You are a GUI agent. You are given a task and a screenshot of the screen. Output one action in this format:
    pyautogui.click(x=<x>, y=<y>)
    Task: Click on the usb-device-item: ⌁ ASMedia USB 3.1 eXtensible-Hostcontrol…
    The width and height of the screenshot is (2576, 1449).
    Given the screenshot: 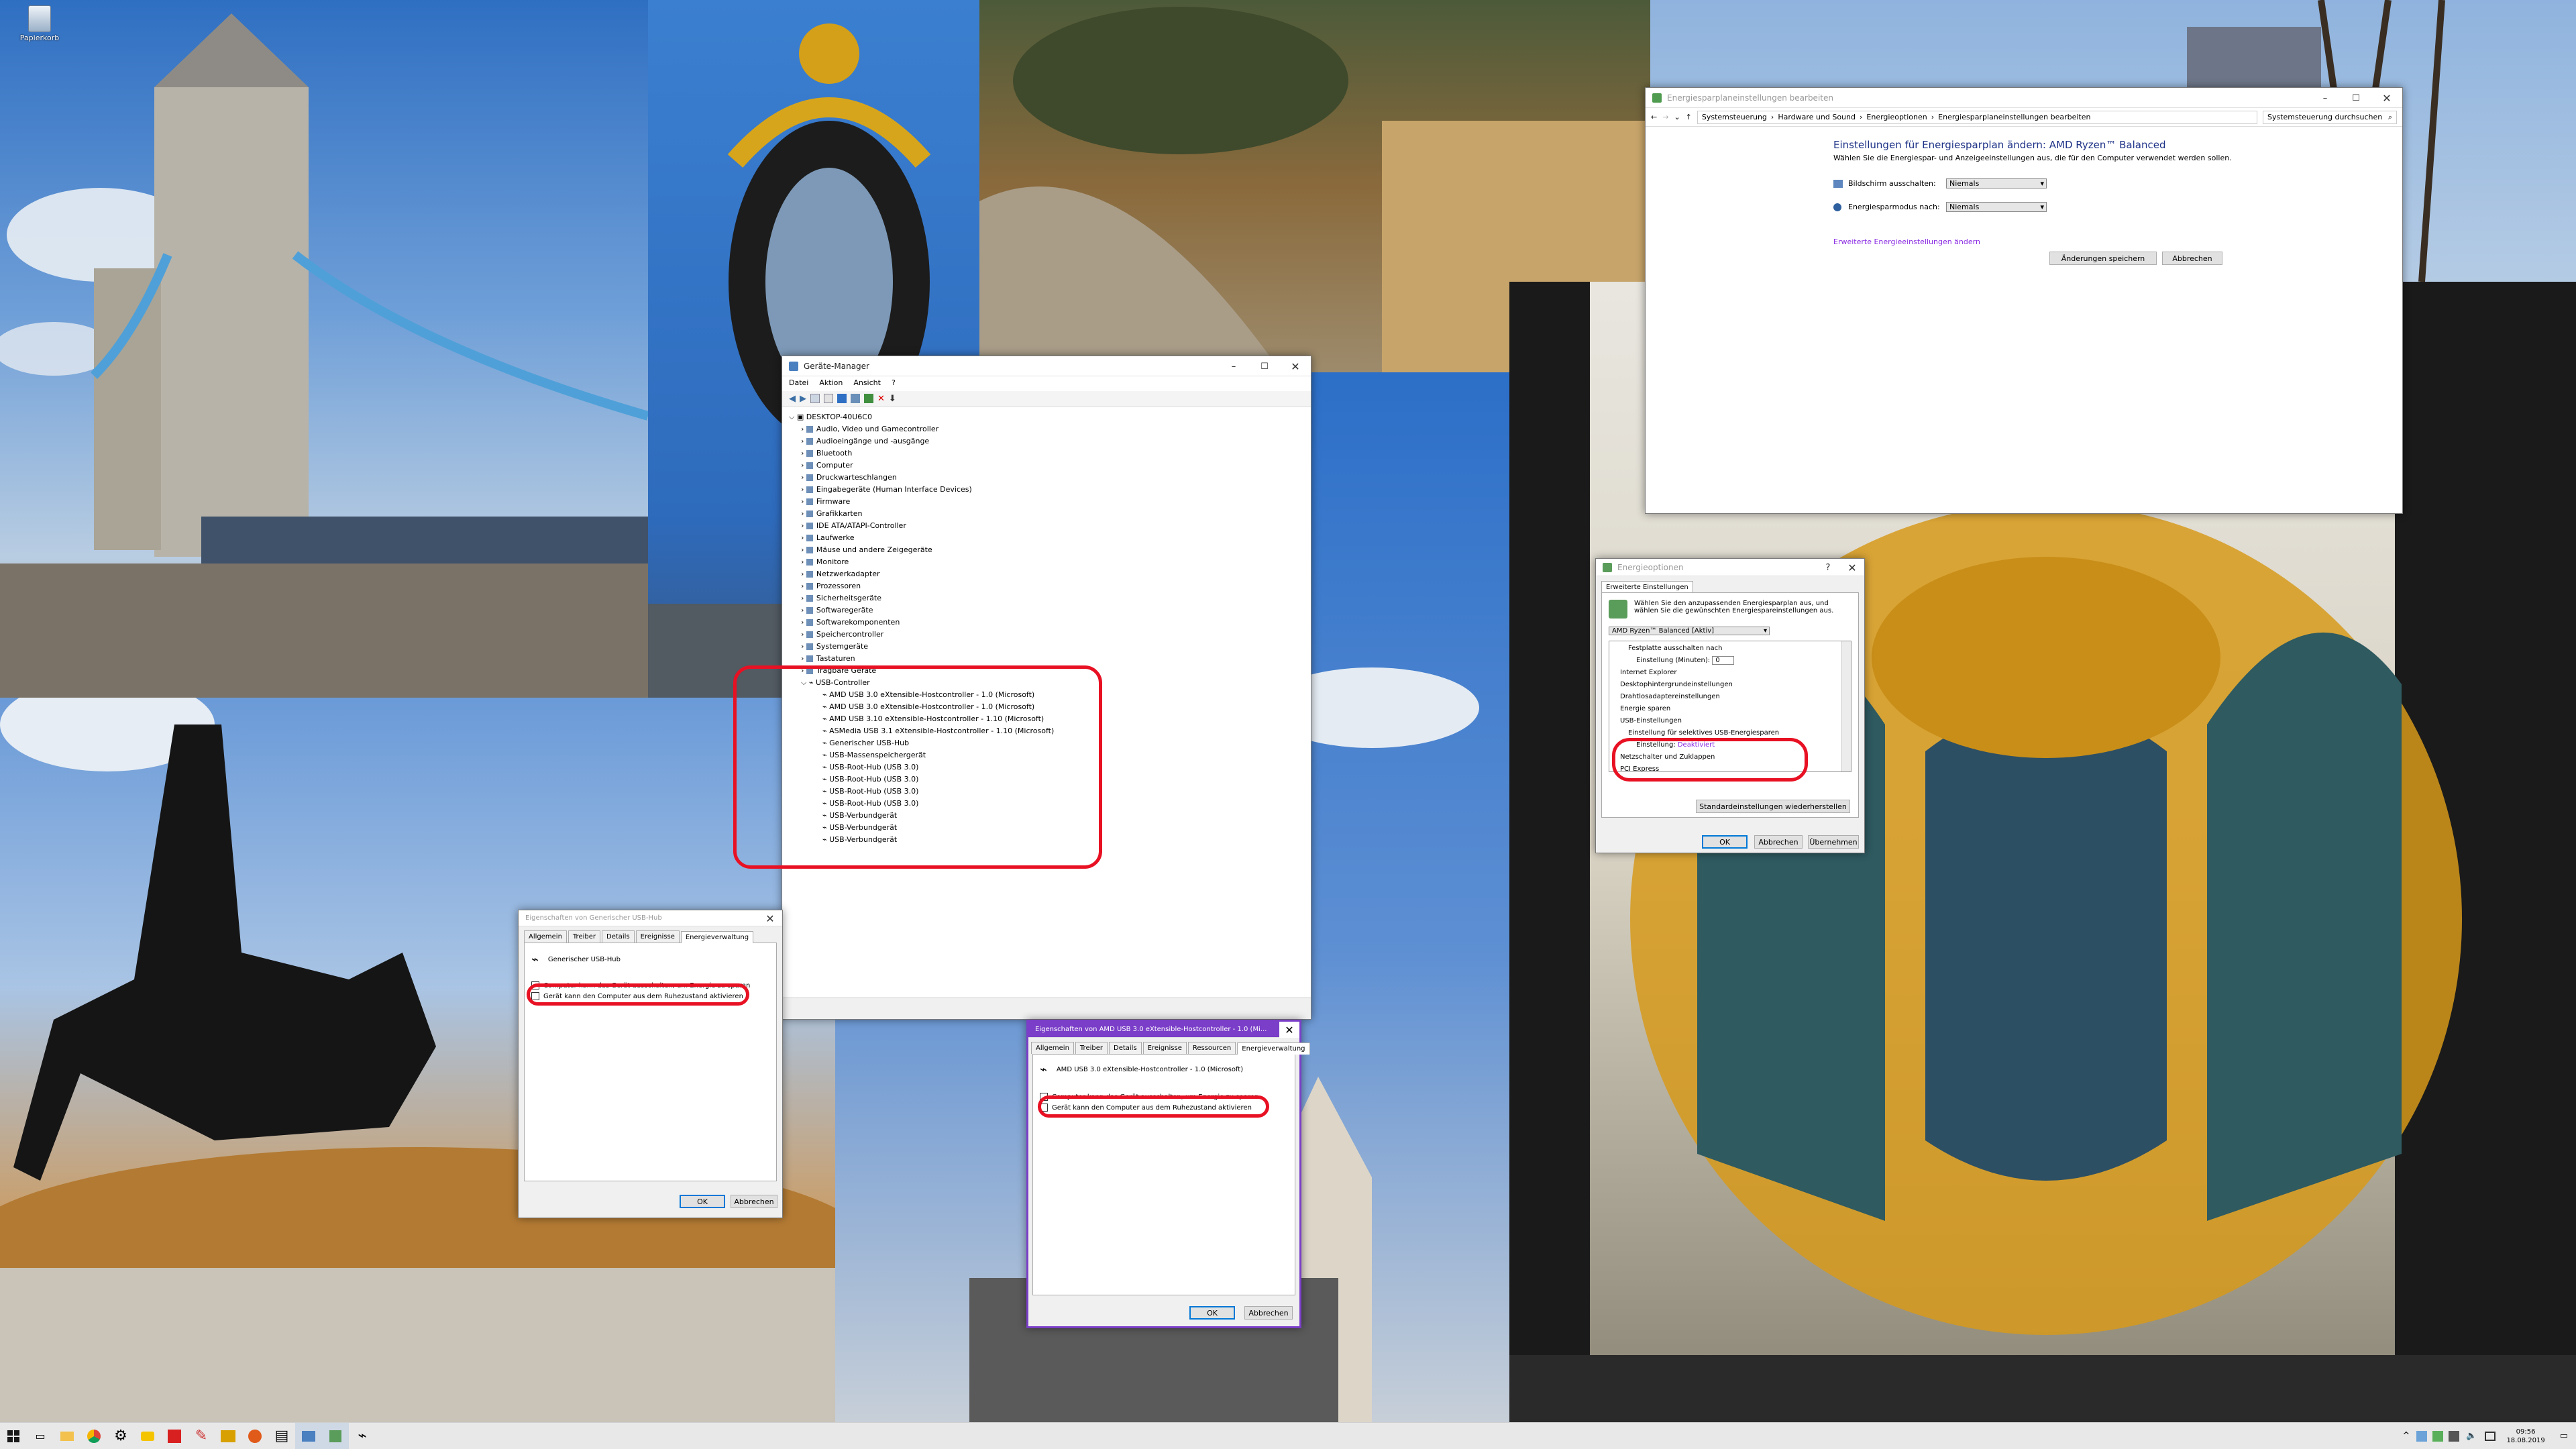 What is the action you would take?
    pyautogui.click(x=1063, y=731)
    